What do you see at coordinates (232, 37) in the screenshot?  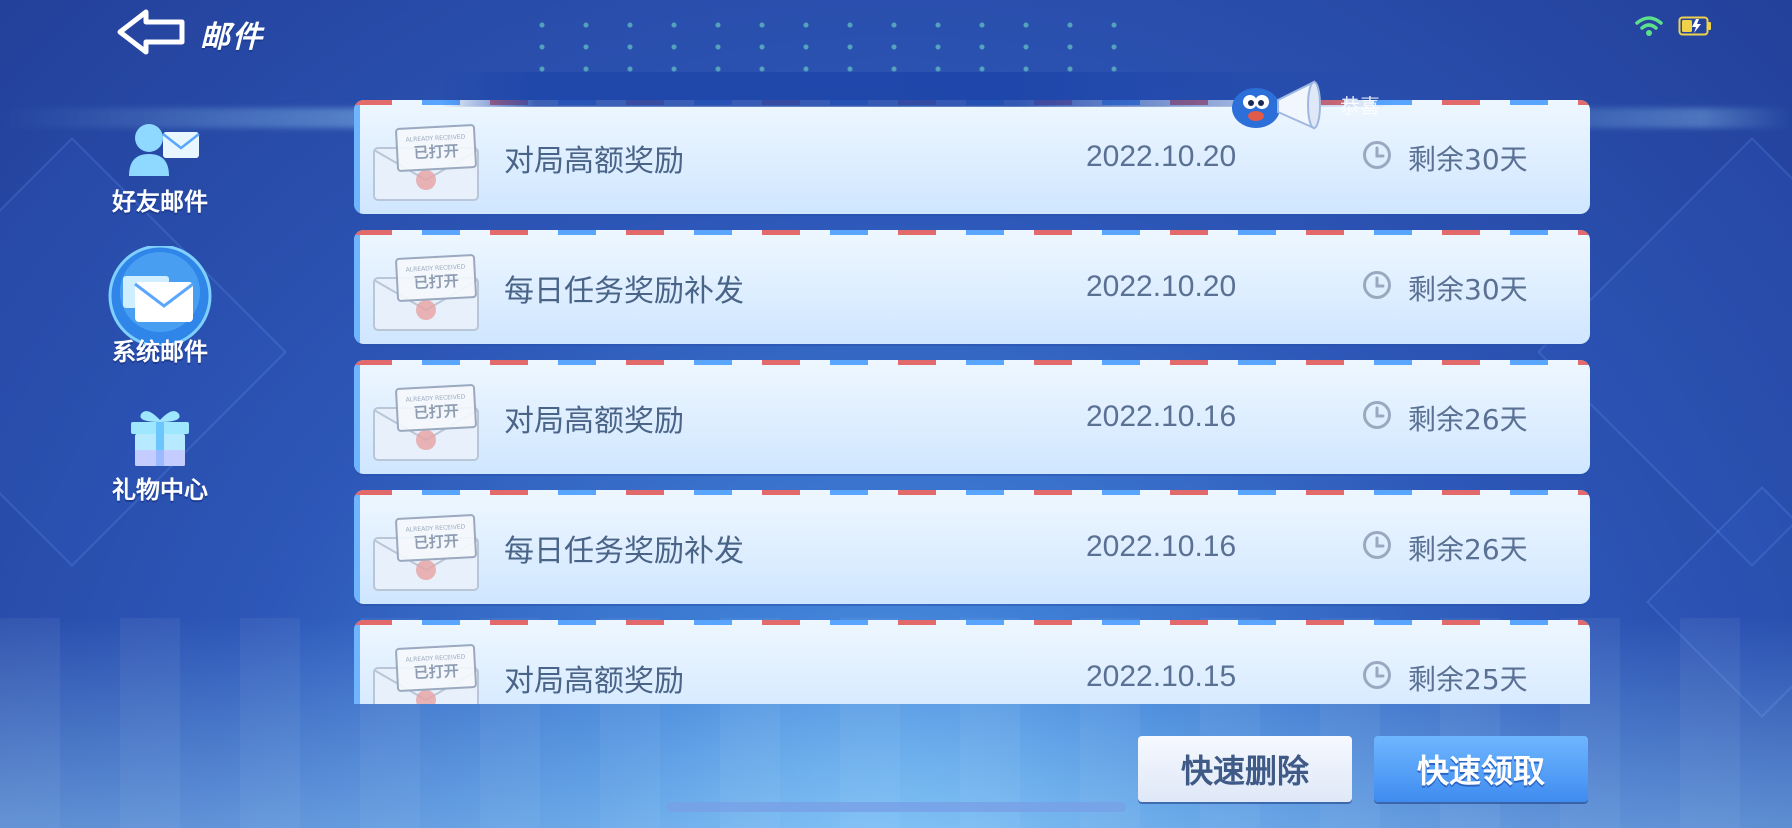 I see `page-title: 邮件` at bounding box center [232, 37].